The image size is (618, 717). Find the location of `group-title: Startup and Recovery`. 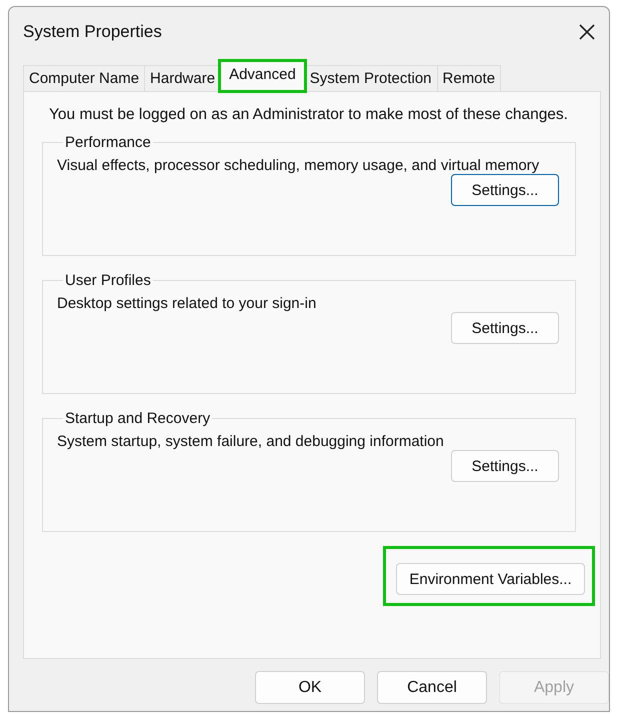

group-title: Startup and Recovery is located at coordinates (138, 418).